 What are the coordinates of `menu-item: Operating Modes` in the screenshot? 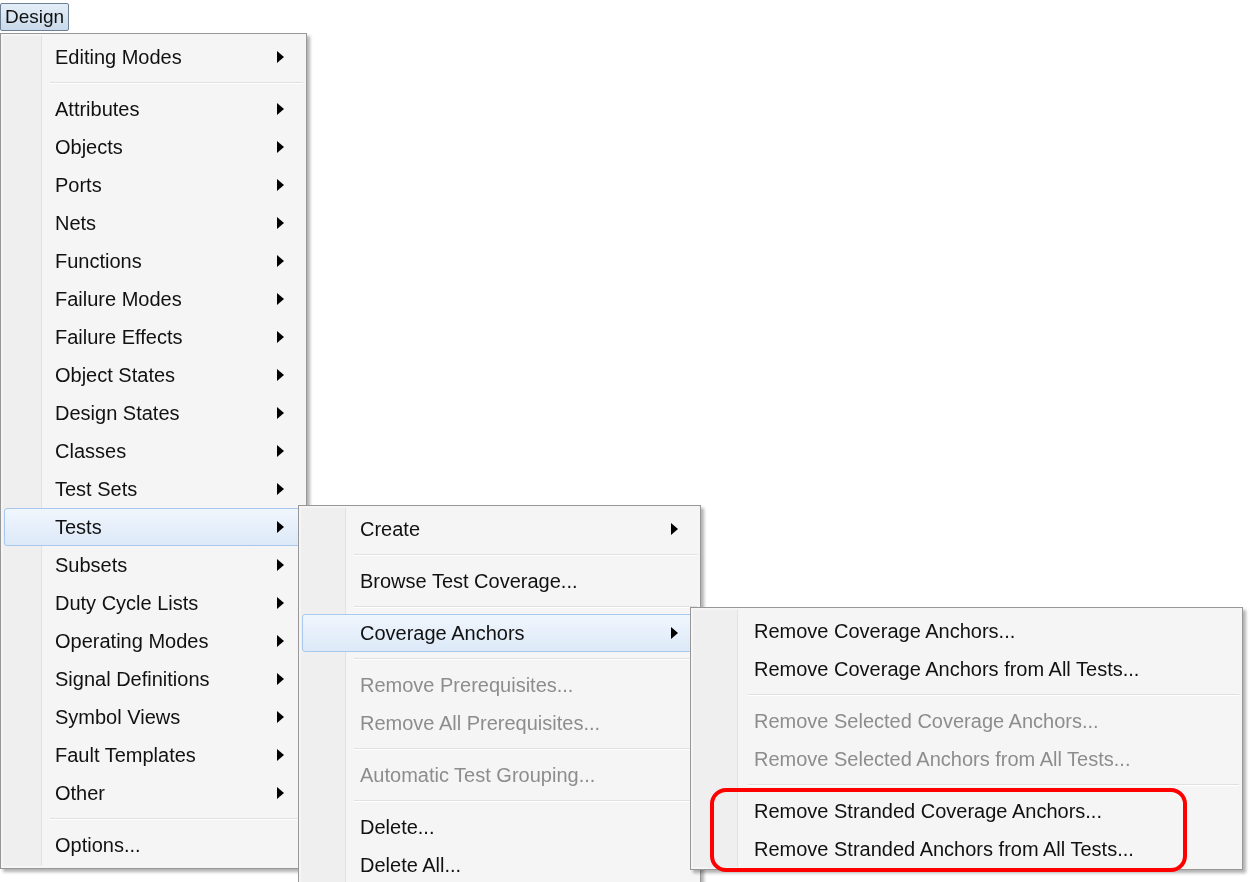 It's located at (153, 641).